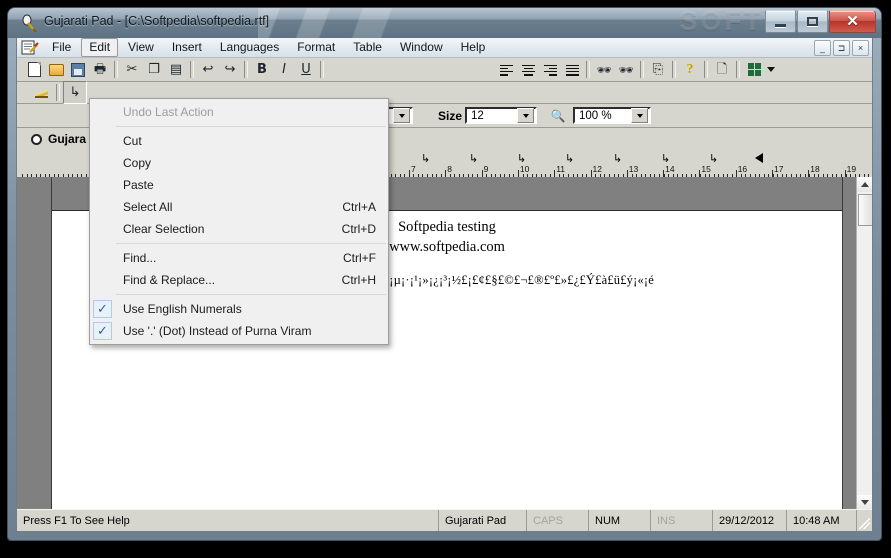 The image size is (891, 558). I want to click on print-button: 🖶, so click(100, 69).